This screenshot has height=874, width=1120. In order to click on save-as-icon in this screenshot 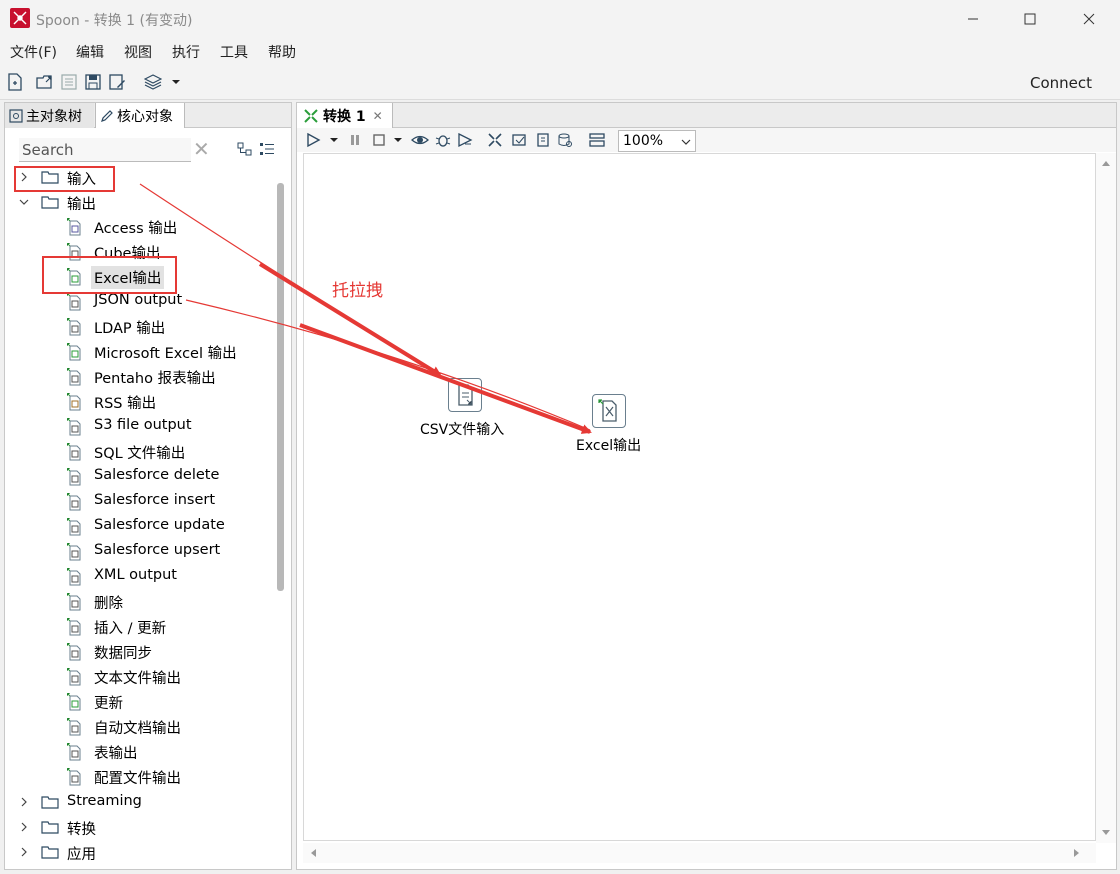, I will do `click(117, 82)`.